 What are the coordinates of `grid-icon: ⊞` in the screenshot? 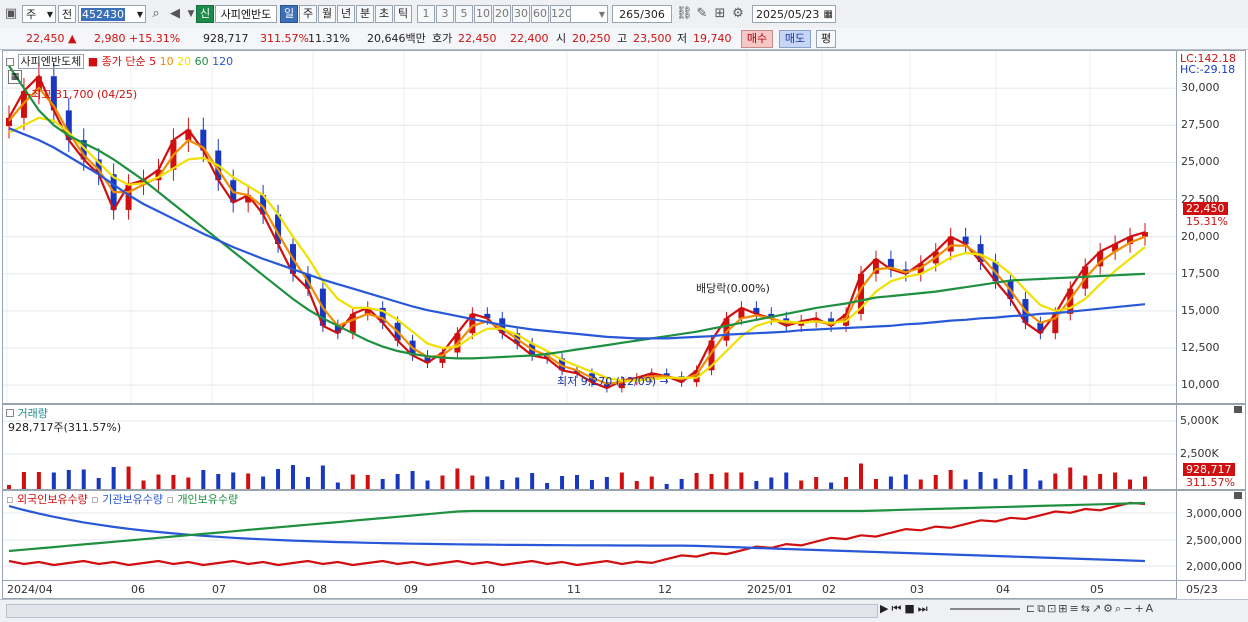 It's located at (1063, 608).